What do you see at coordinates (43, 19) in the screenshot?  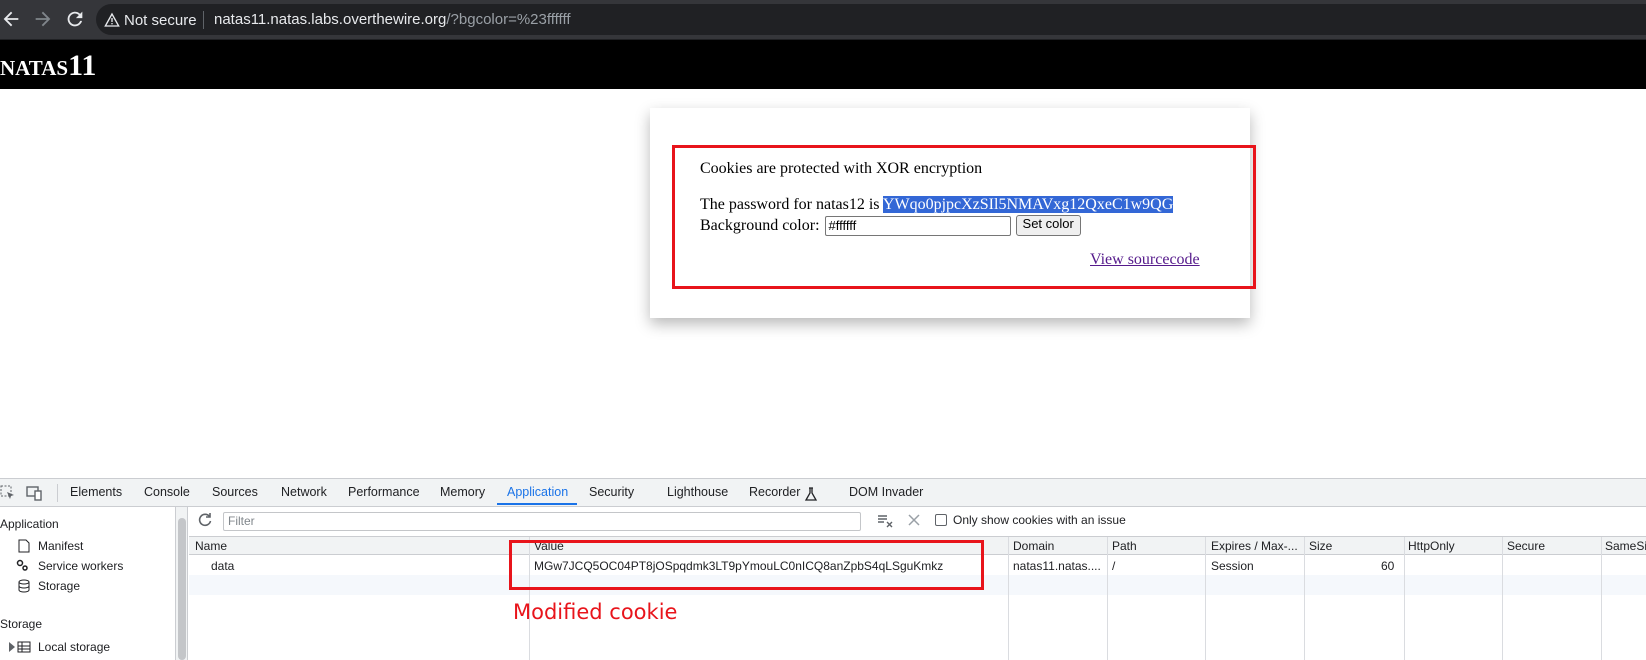 I see `forward-arrow-icon` at bounding box center [43, 19].